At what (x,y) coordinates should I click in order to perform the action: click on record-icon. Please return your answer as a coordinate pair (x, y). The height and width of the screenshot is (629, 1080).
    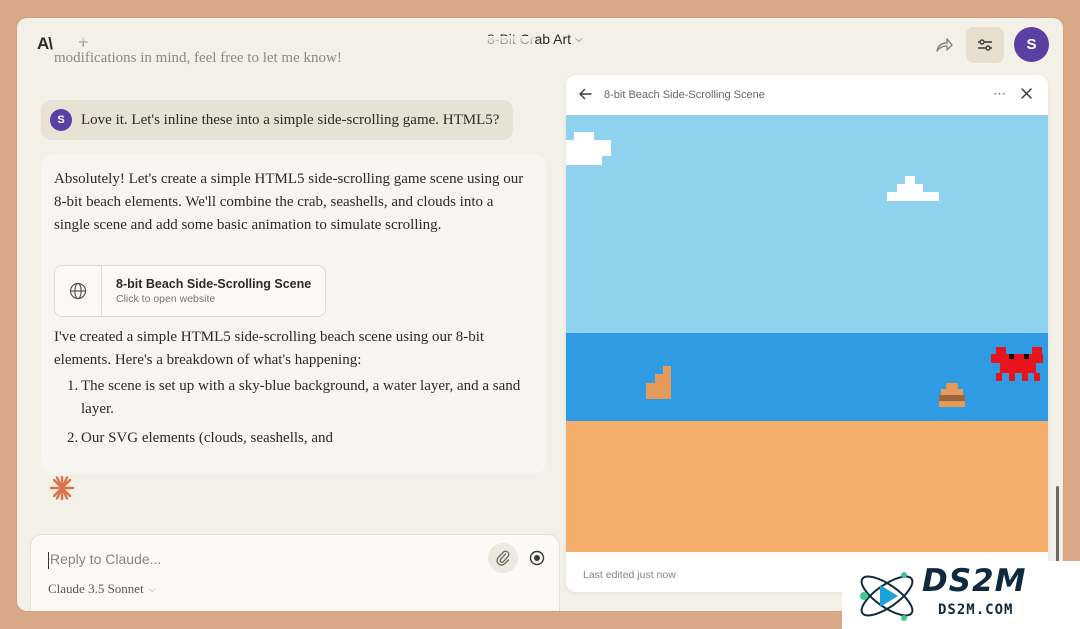
    Looking at the image, I should click on (537, 558).